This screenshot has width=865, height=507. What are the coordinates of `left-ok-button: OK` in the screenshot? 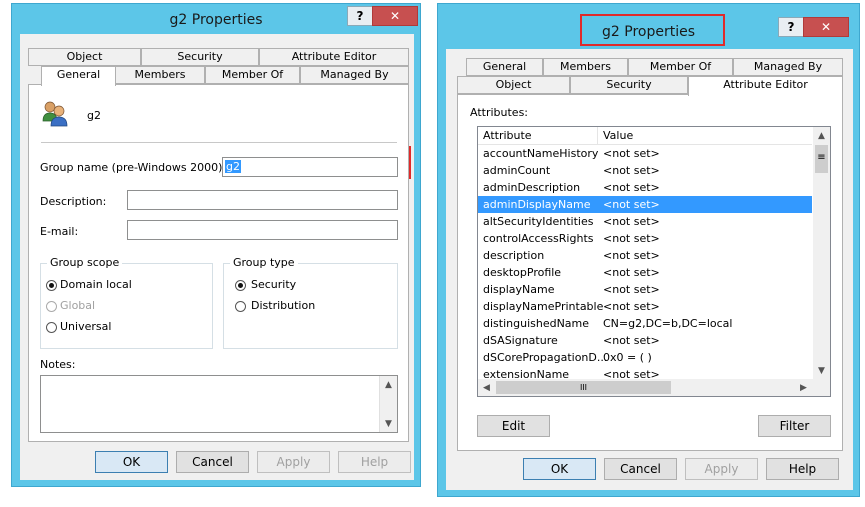 It's located at (131, 462).